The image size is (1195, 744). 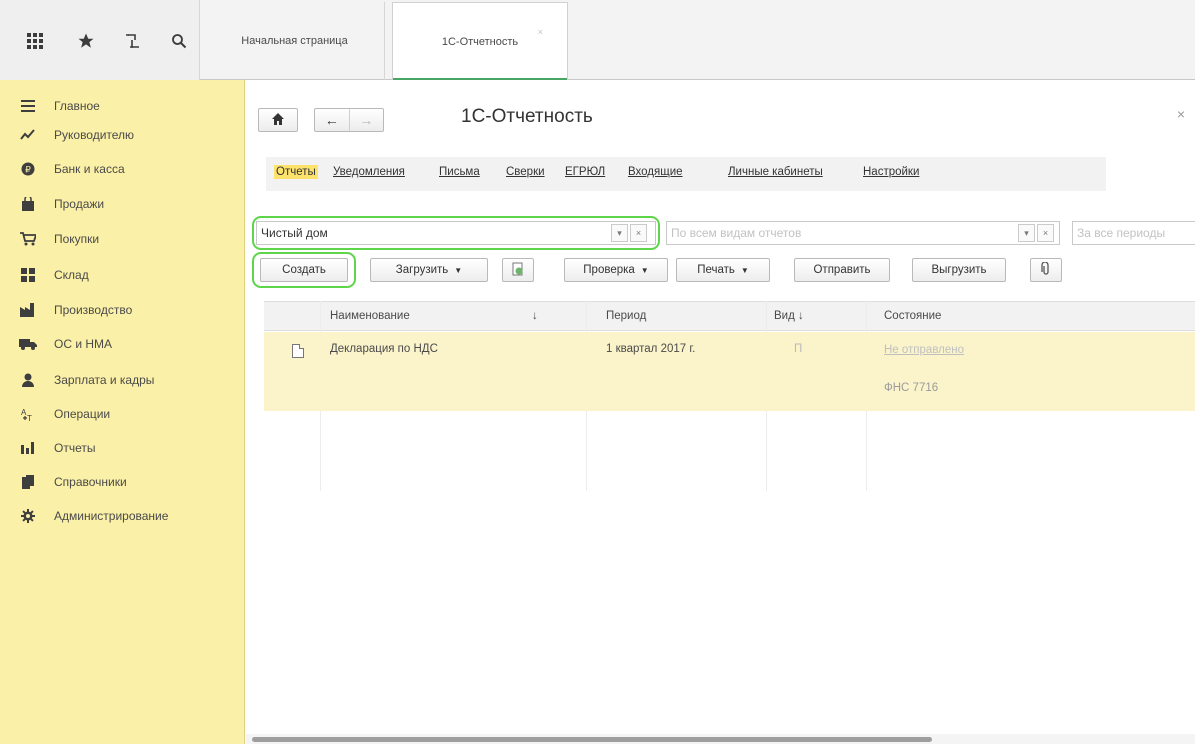 I want to click on column-period: Период, so click(x=626, y=316).